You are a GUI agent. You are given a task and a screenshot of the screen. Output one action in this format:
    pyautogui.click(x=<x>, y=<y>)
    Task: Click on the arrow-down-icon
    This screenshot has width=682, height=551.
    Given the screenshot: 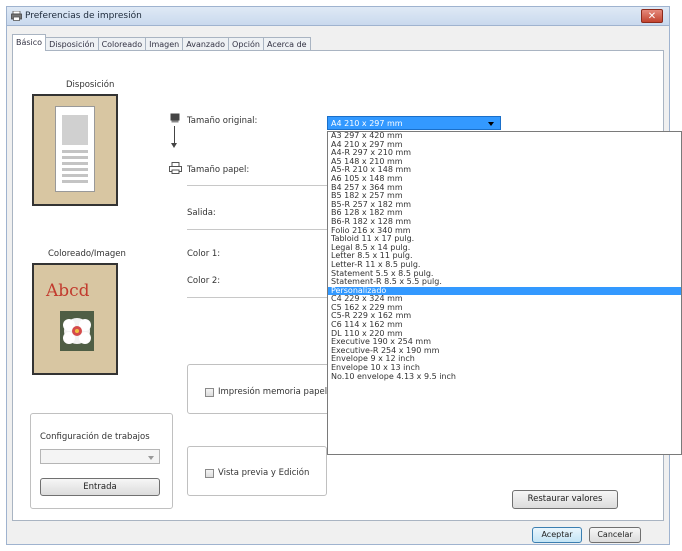 What is the action you would take?
    pyautogui.click(x=174, y=145)
    